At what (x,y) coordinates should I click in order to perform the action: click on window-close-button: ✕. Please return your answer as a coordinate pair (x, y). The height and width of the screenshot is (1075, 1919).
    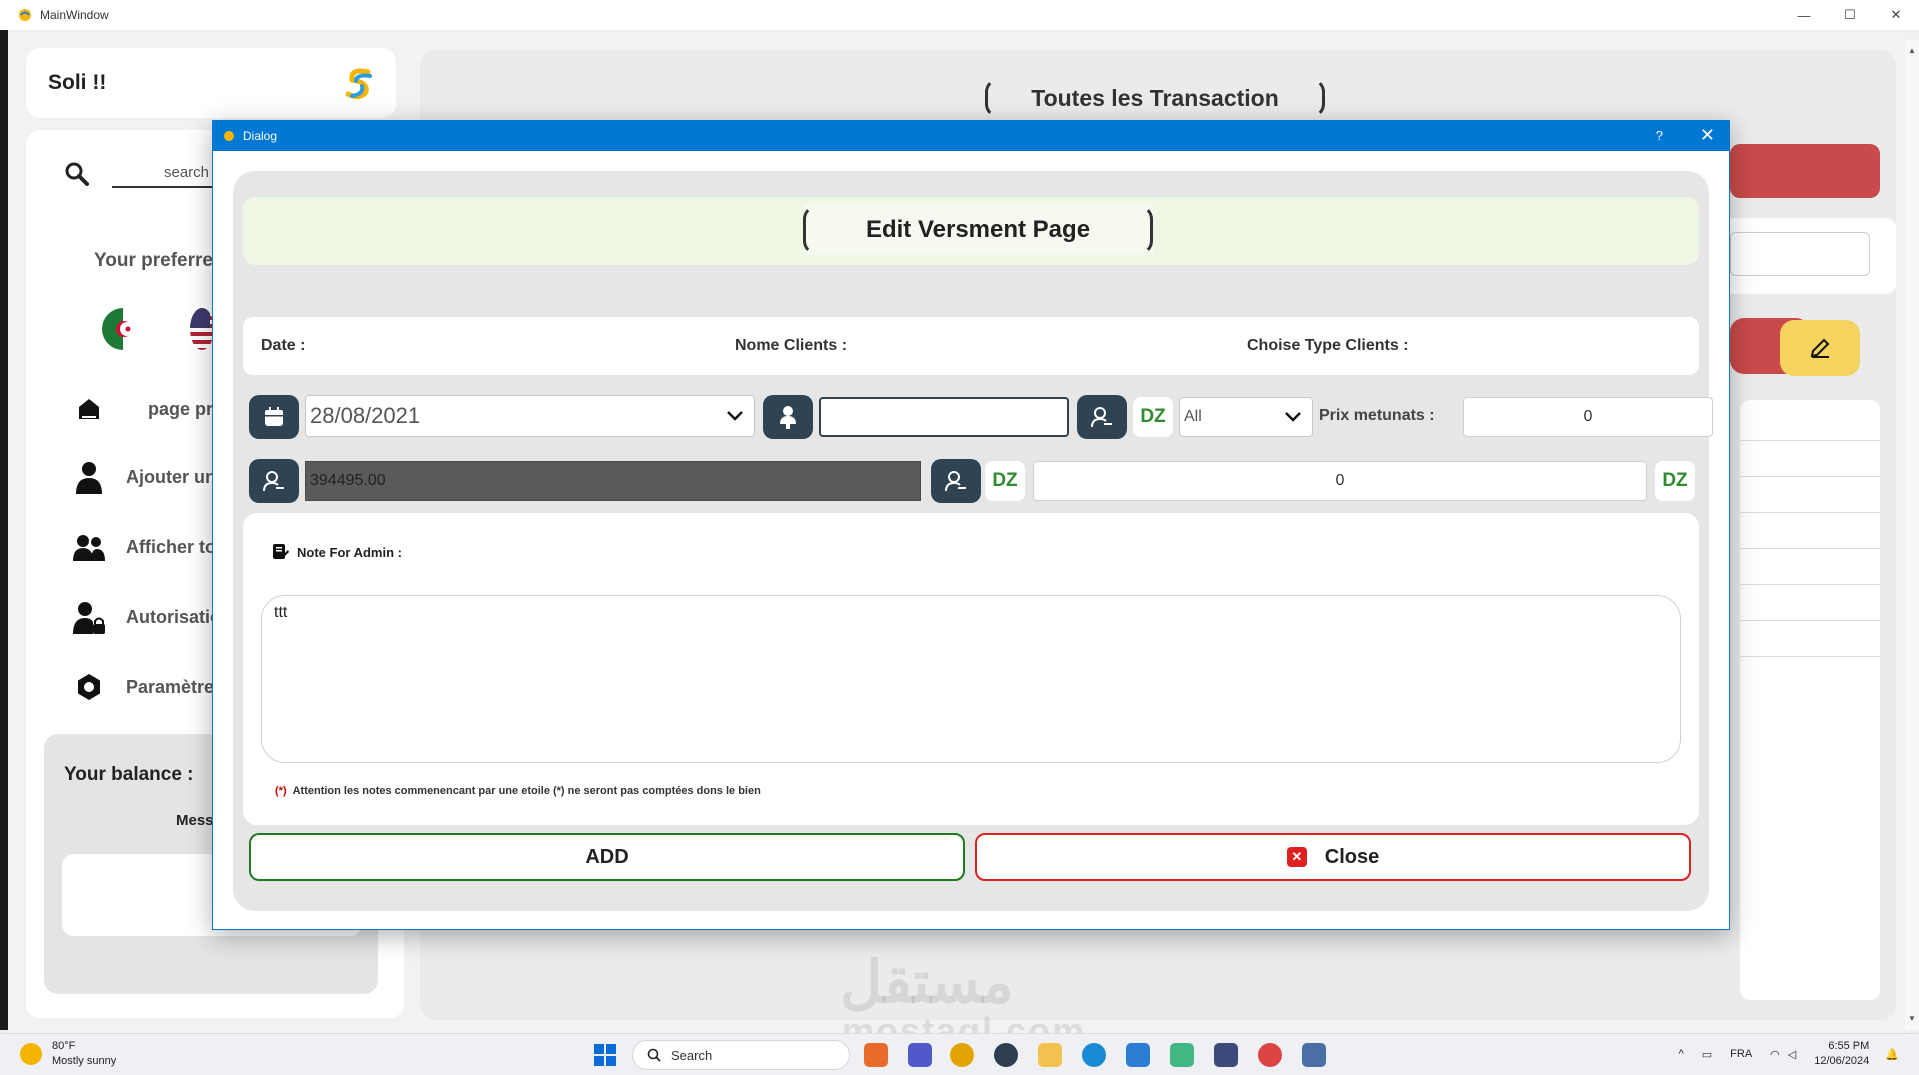
    Looking at the image, I should click on (1896, 15).